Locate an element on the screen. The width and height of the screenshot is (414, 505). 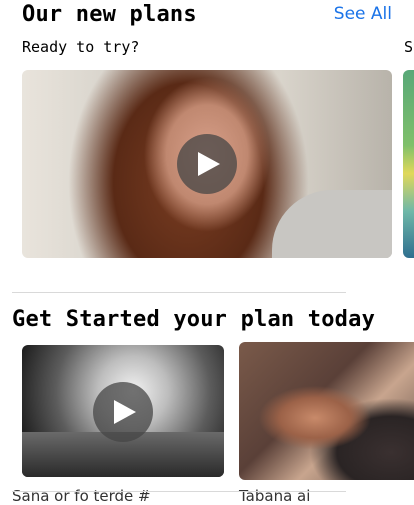
plan-card-caption-1: Sana or fo terde # is located at coordinates (81, 496).